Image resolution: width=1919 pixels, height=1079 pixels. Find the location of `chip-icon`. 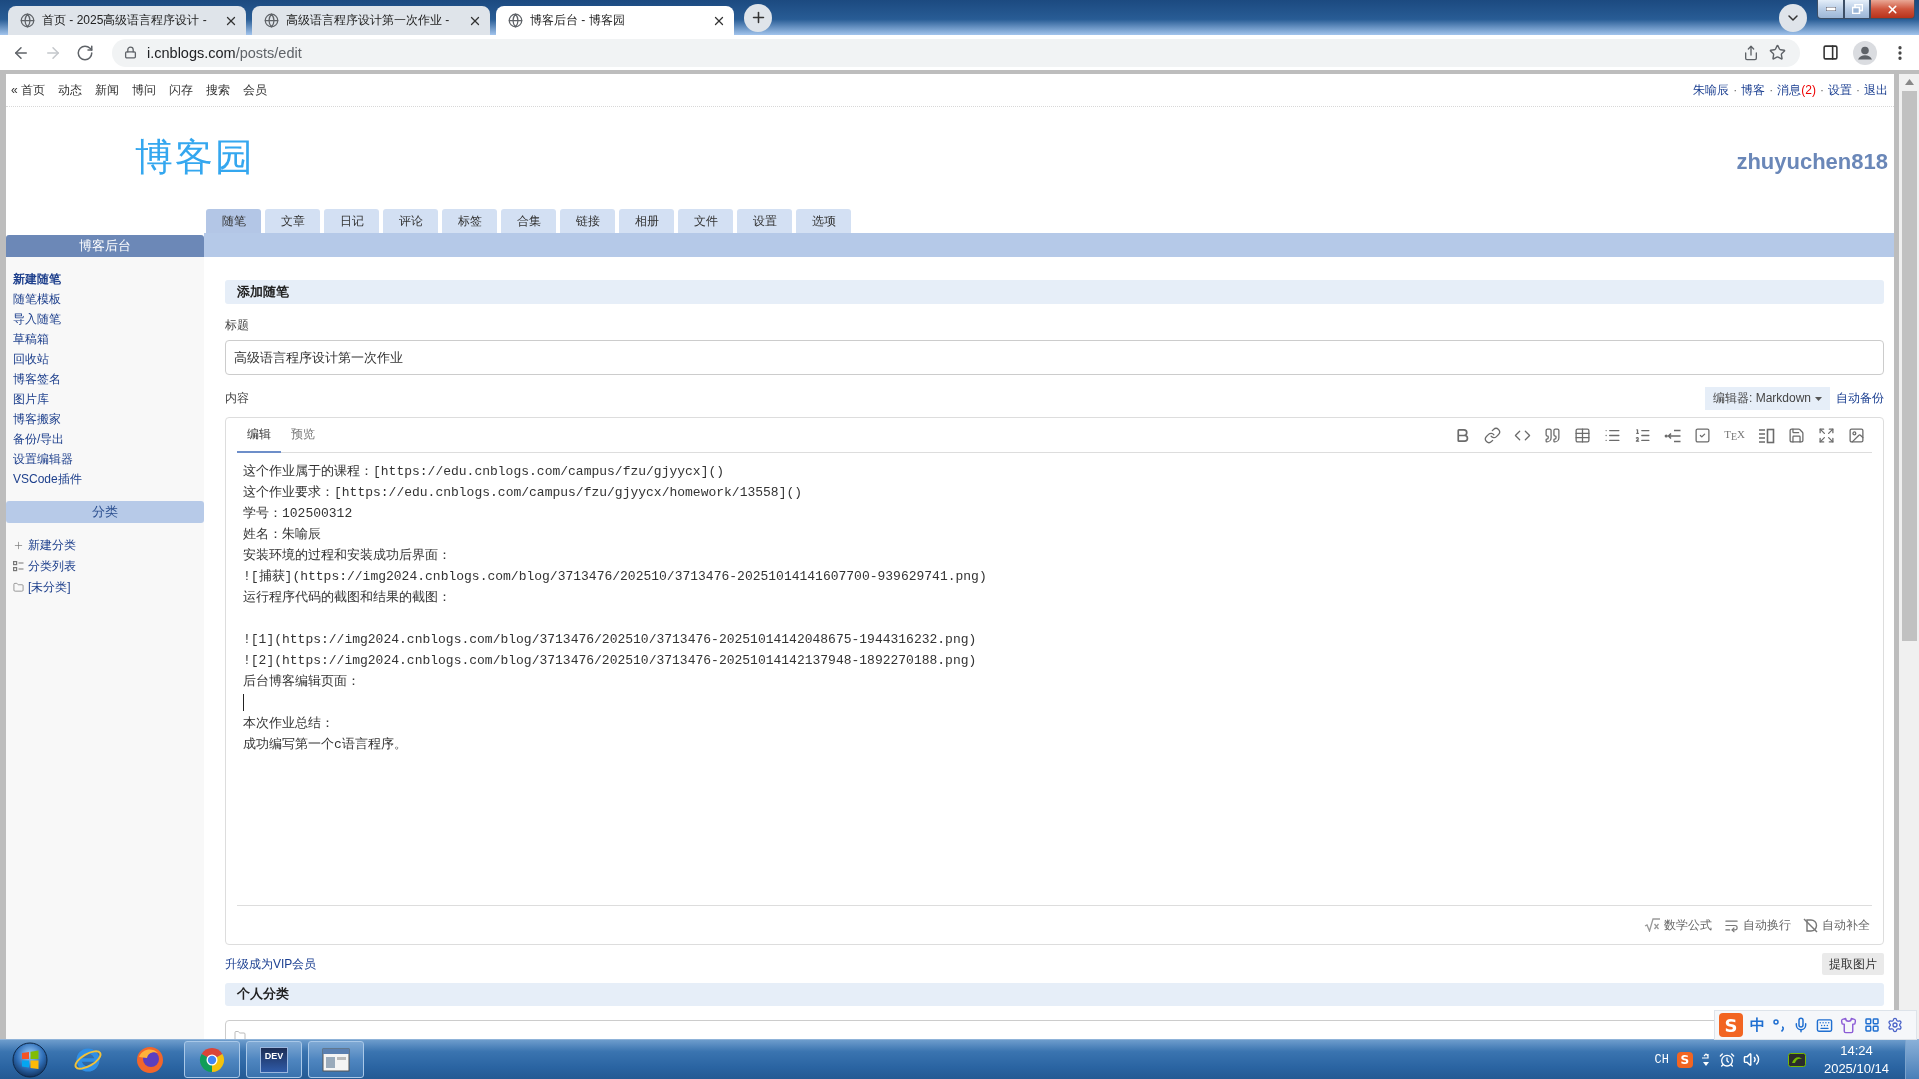

chip-icon is located at coordinates (1796, 1059).